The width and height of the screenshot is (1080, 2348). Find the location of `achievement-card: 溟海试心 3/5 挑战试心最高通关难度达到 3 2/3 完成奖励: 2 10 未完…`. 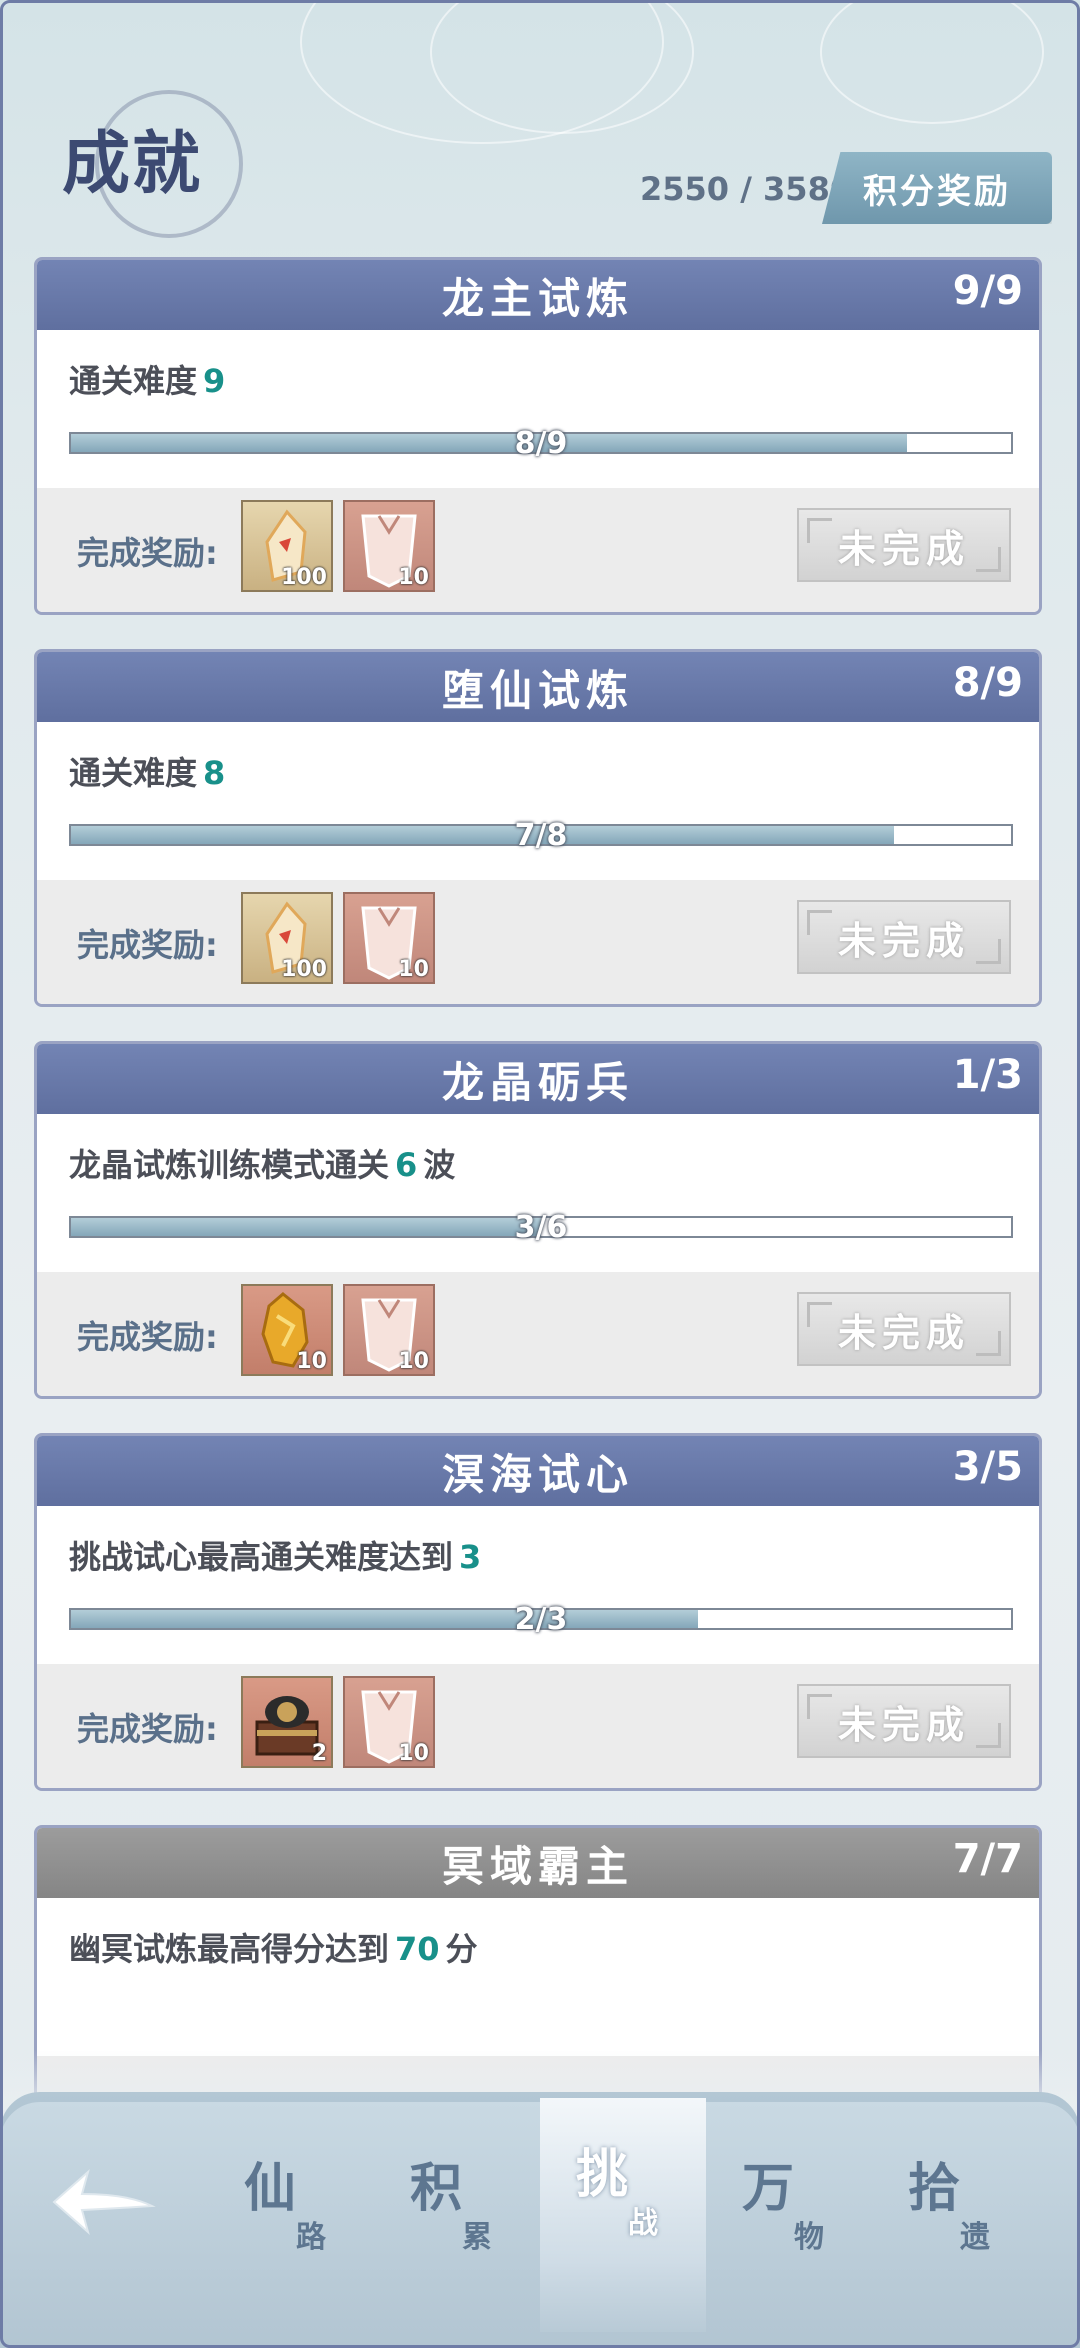

achievement-card: 溟海试心 3/5 挑战试心最高通关难度达到 3 2/3 完成奖励: 2 10 未完… is located at coordinates (538, 1612).